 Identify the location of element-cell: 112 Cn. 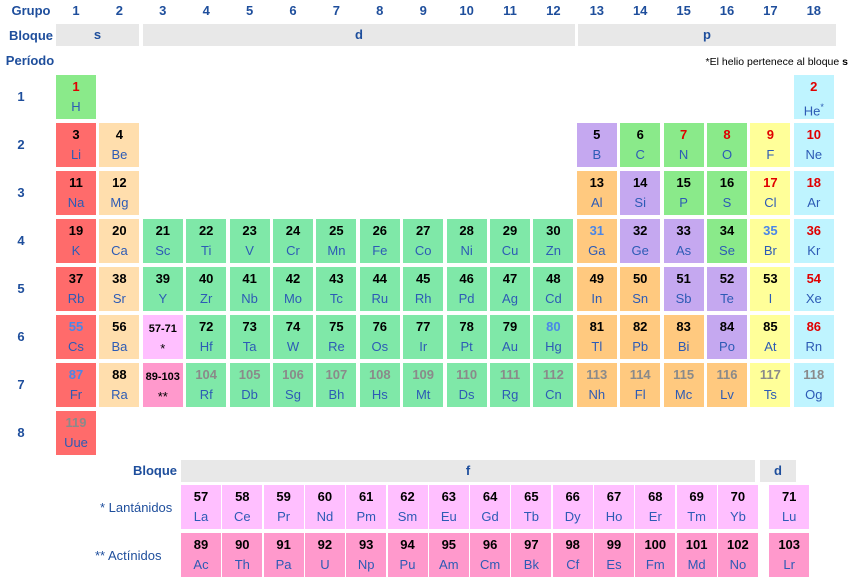
(553, 385).